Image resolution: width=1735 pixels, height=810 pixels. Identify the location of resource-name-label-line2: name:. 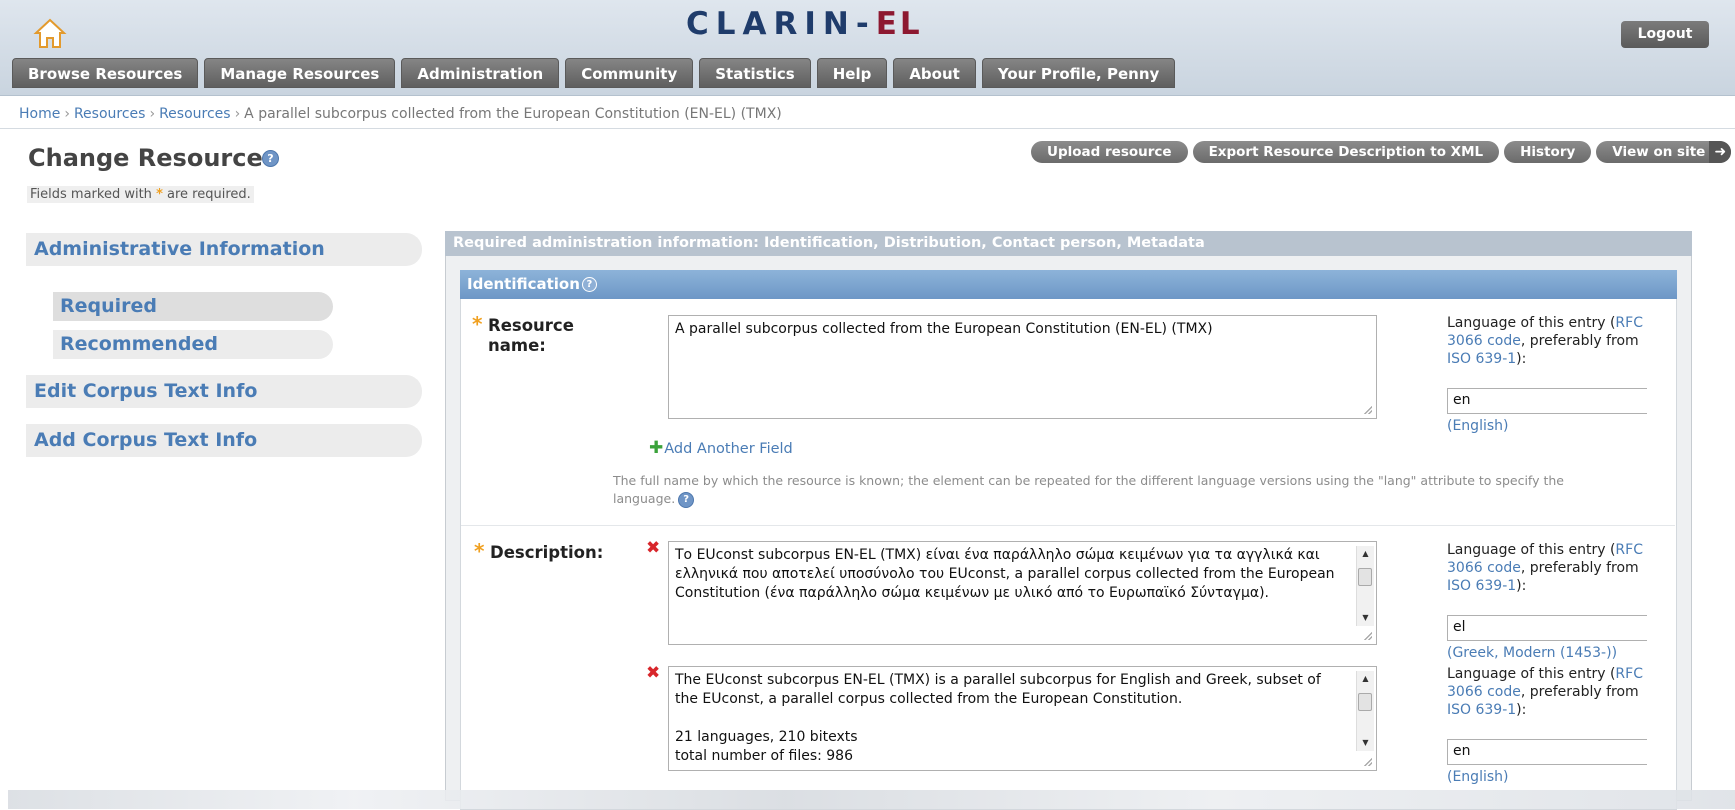
(517, 345).